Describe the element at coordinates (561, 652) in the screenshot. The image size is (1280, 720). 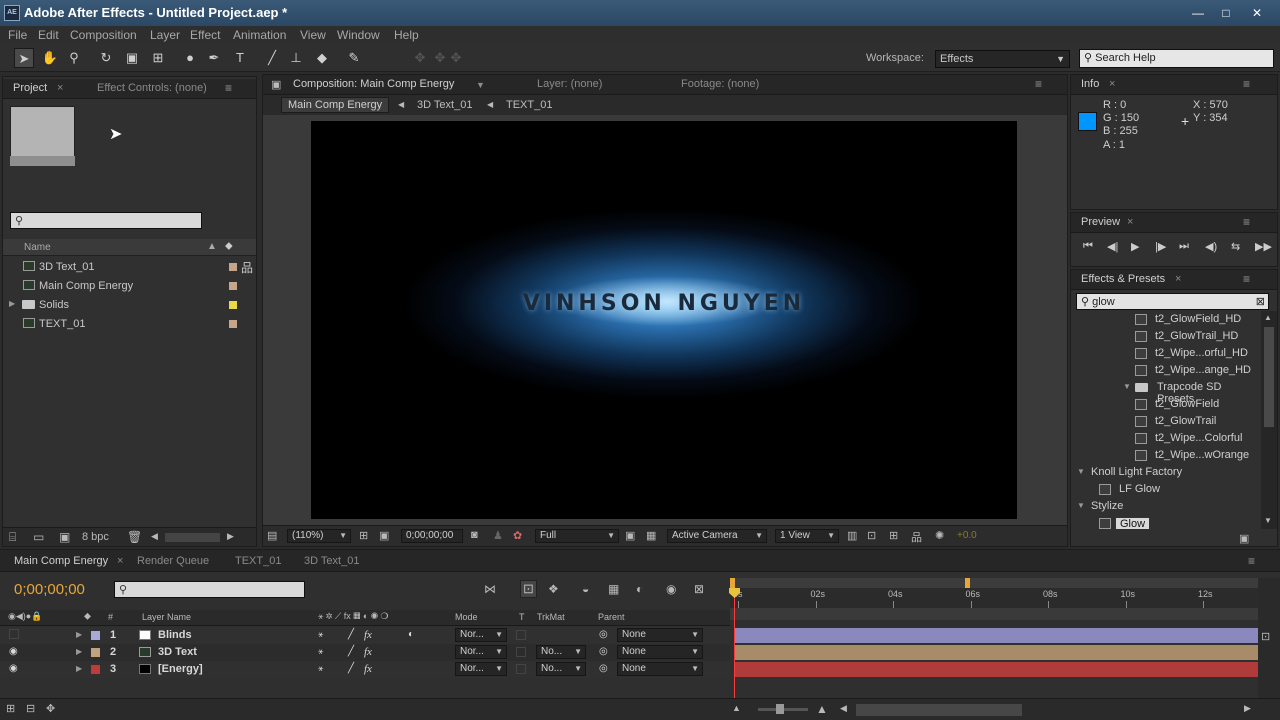
I see `track-matte-dropdown: No... ▼` at that location.